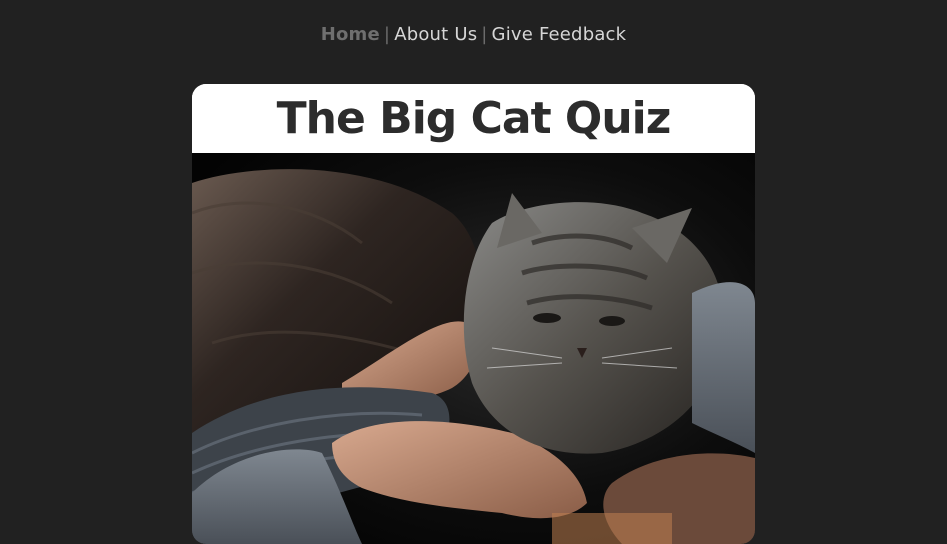 The image size is (947, 544). What do you see at coordinates (435, 34) in the screenshot?
I see `nav-link-about-us: About Us` at bounding box center [435, 34].